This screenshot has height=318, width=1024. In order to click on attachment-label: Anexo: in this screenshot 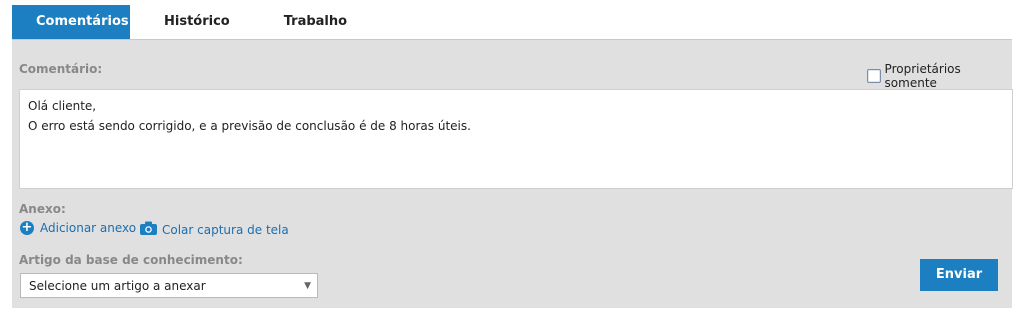, I will do `click(42, 209)`.